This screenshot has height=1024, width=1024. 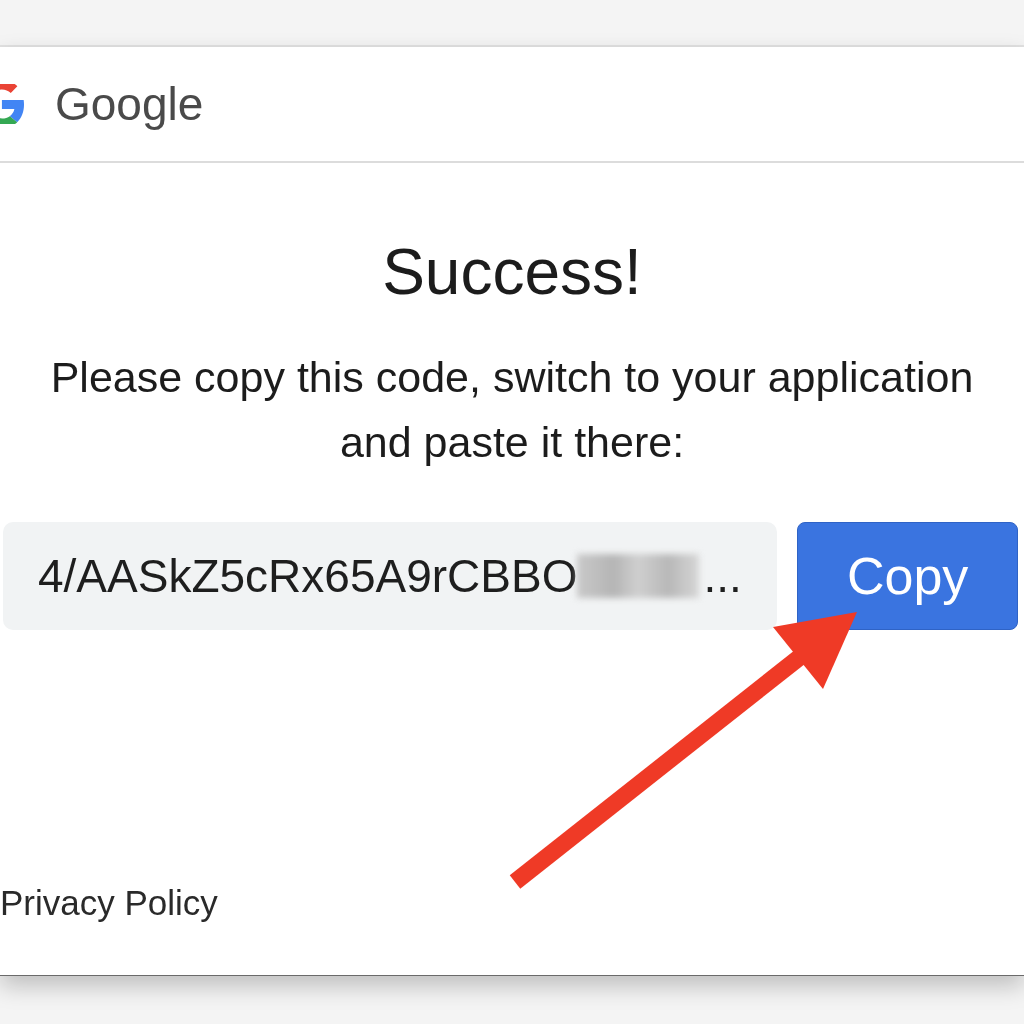 What do you see at coordinates (512, 410) in the screenshot?
I see `instruction-text: Please copy this code, switch to your application and paste it there:` at bounding box center [512, 410].